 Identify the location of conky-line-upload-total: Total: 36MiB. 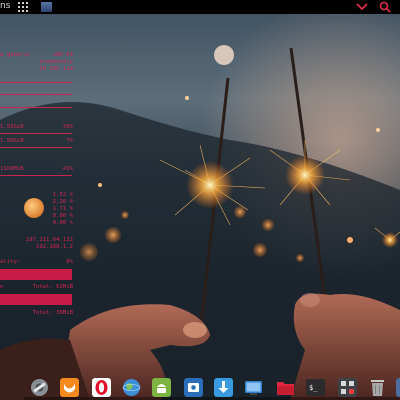
(52, 313).